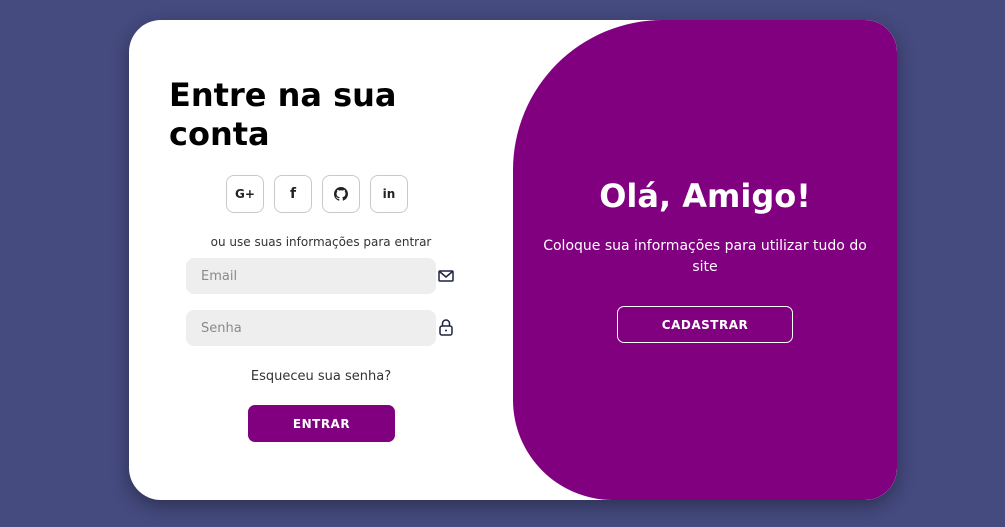 The image size is (1005, 527). I want to click on alt-login-text: ou use suas informações para entrar, so click(321, 242).